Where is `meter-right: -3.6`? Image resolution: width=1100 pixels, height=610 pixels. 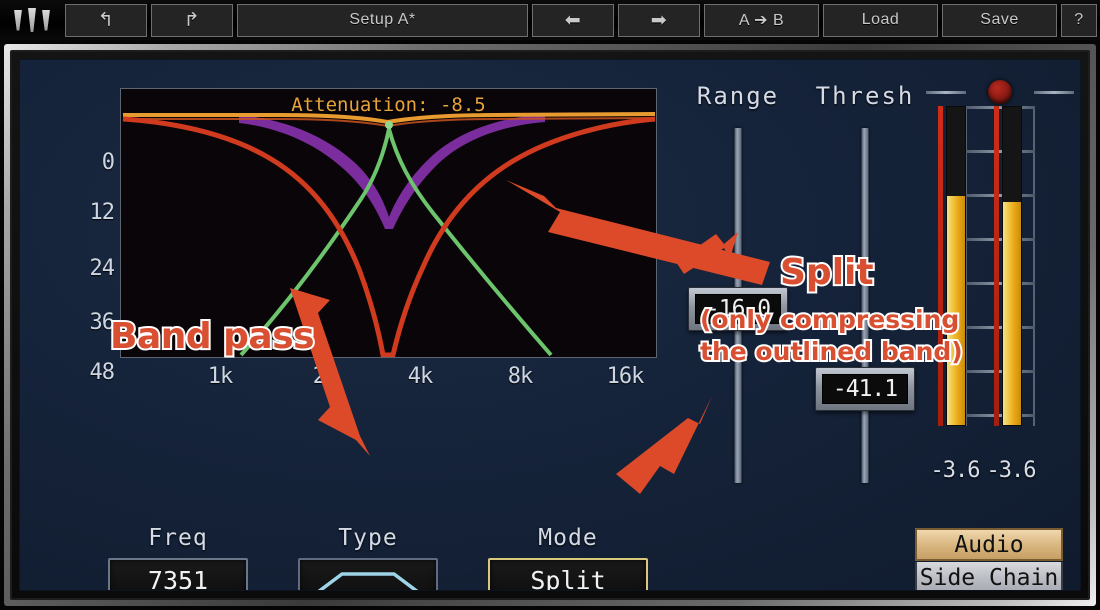
meter-right: -3.6 is located at coordinates (1011, 294).